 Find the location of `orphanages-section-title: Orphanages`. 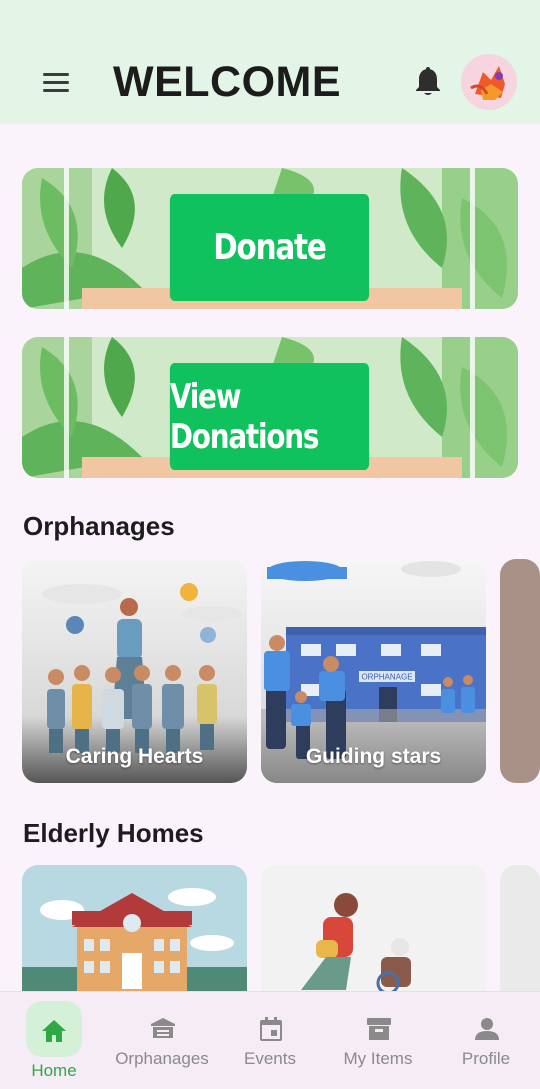

orphanages-section-title: Orphanages is located at coordinates (99, 526).